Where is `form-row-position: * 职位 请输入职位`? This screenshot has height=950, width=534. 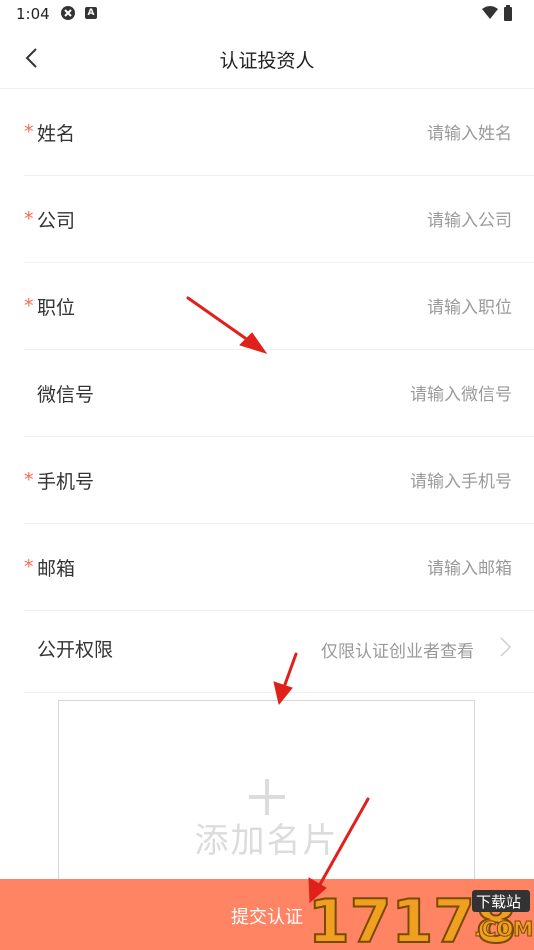 form-row-position: * 职位 请输入职位 is located at coordinates (279, 306).